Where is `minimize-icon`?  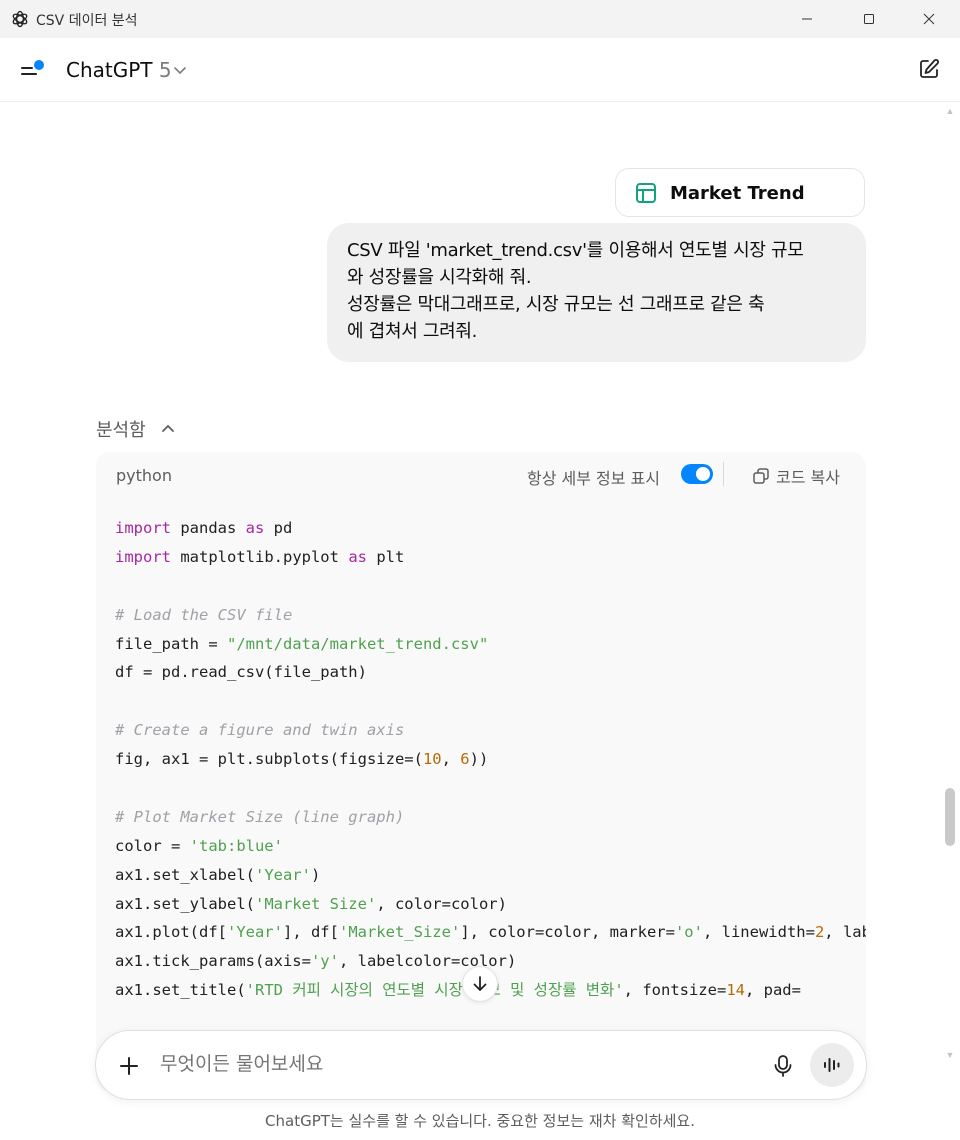 minimize-icon is located at coordinates (807, 19).